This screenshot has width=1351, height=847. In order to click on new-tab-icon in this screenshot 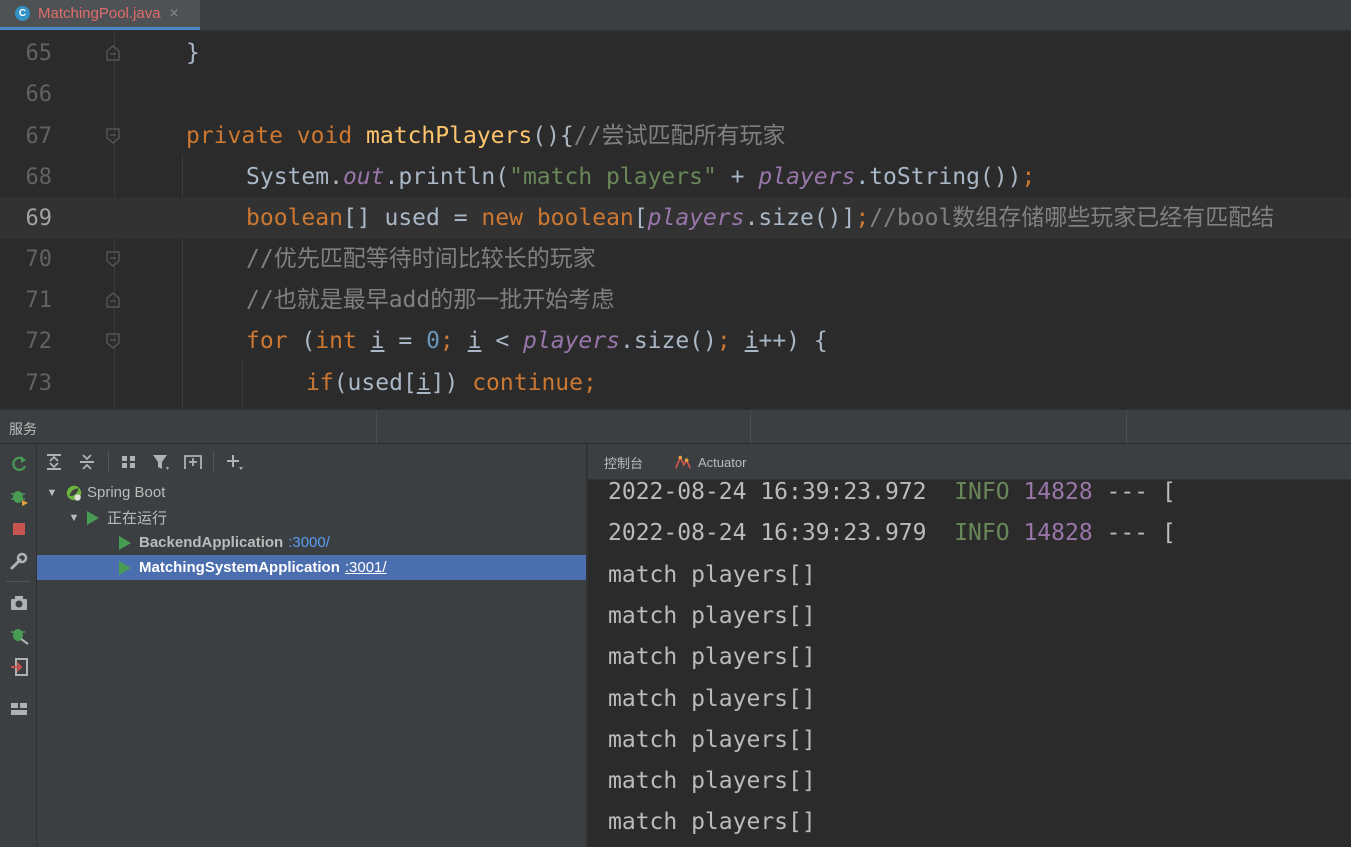, I will do `click(193, 462)`.